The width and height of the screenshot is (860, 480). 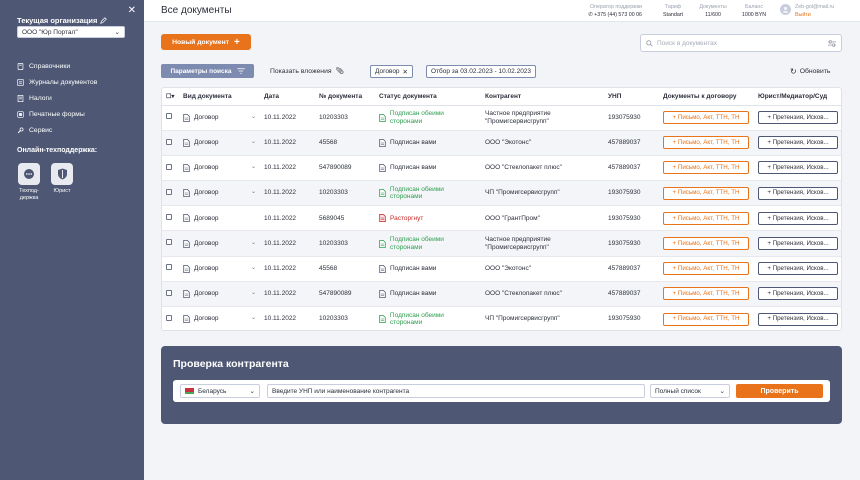 I want to click on sidebar-item-directories: Справочники, so click(x=57, y=66).